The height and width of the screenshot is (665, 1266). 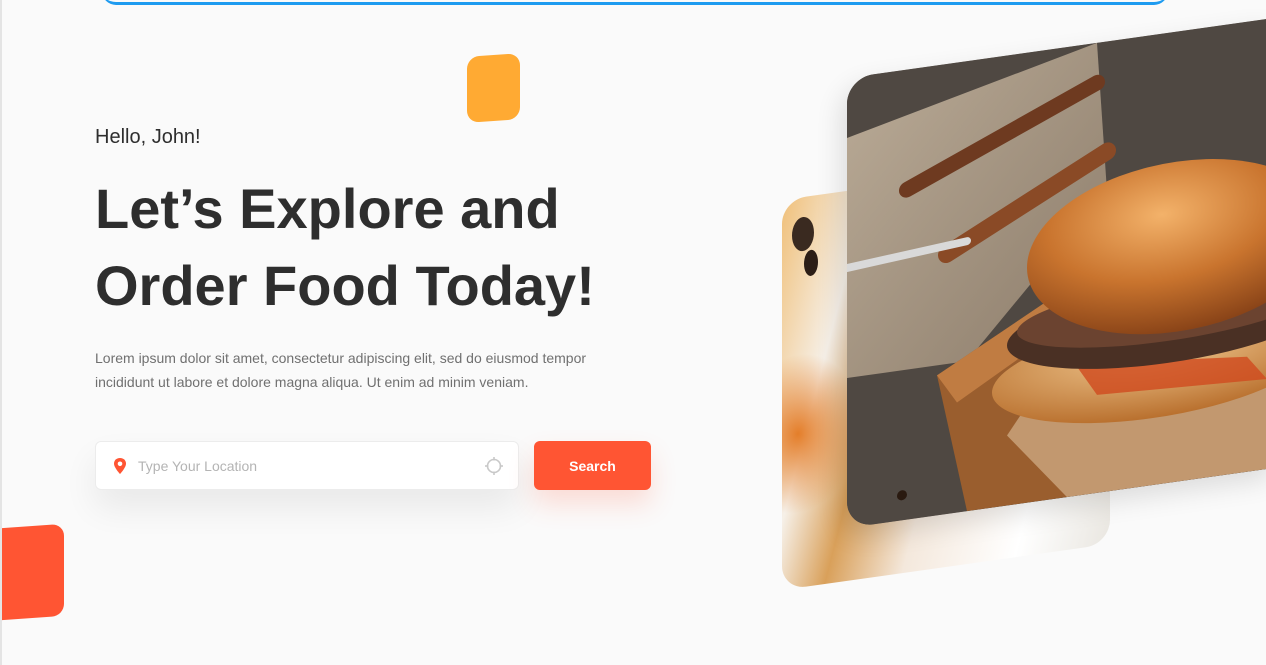 What do you see at coordinates (405, 247) in the screenshot?
I see `hero-headline: Let’s Explore and Order Food Today!` at bounding box center [405, 247].